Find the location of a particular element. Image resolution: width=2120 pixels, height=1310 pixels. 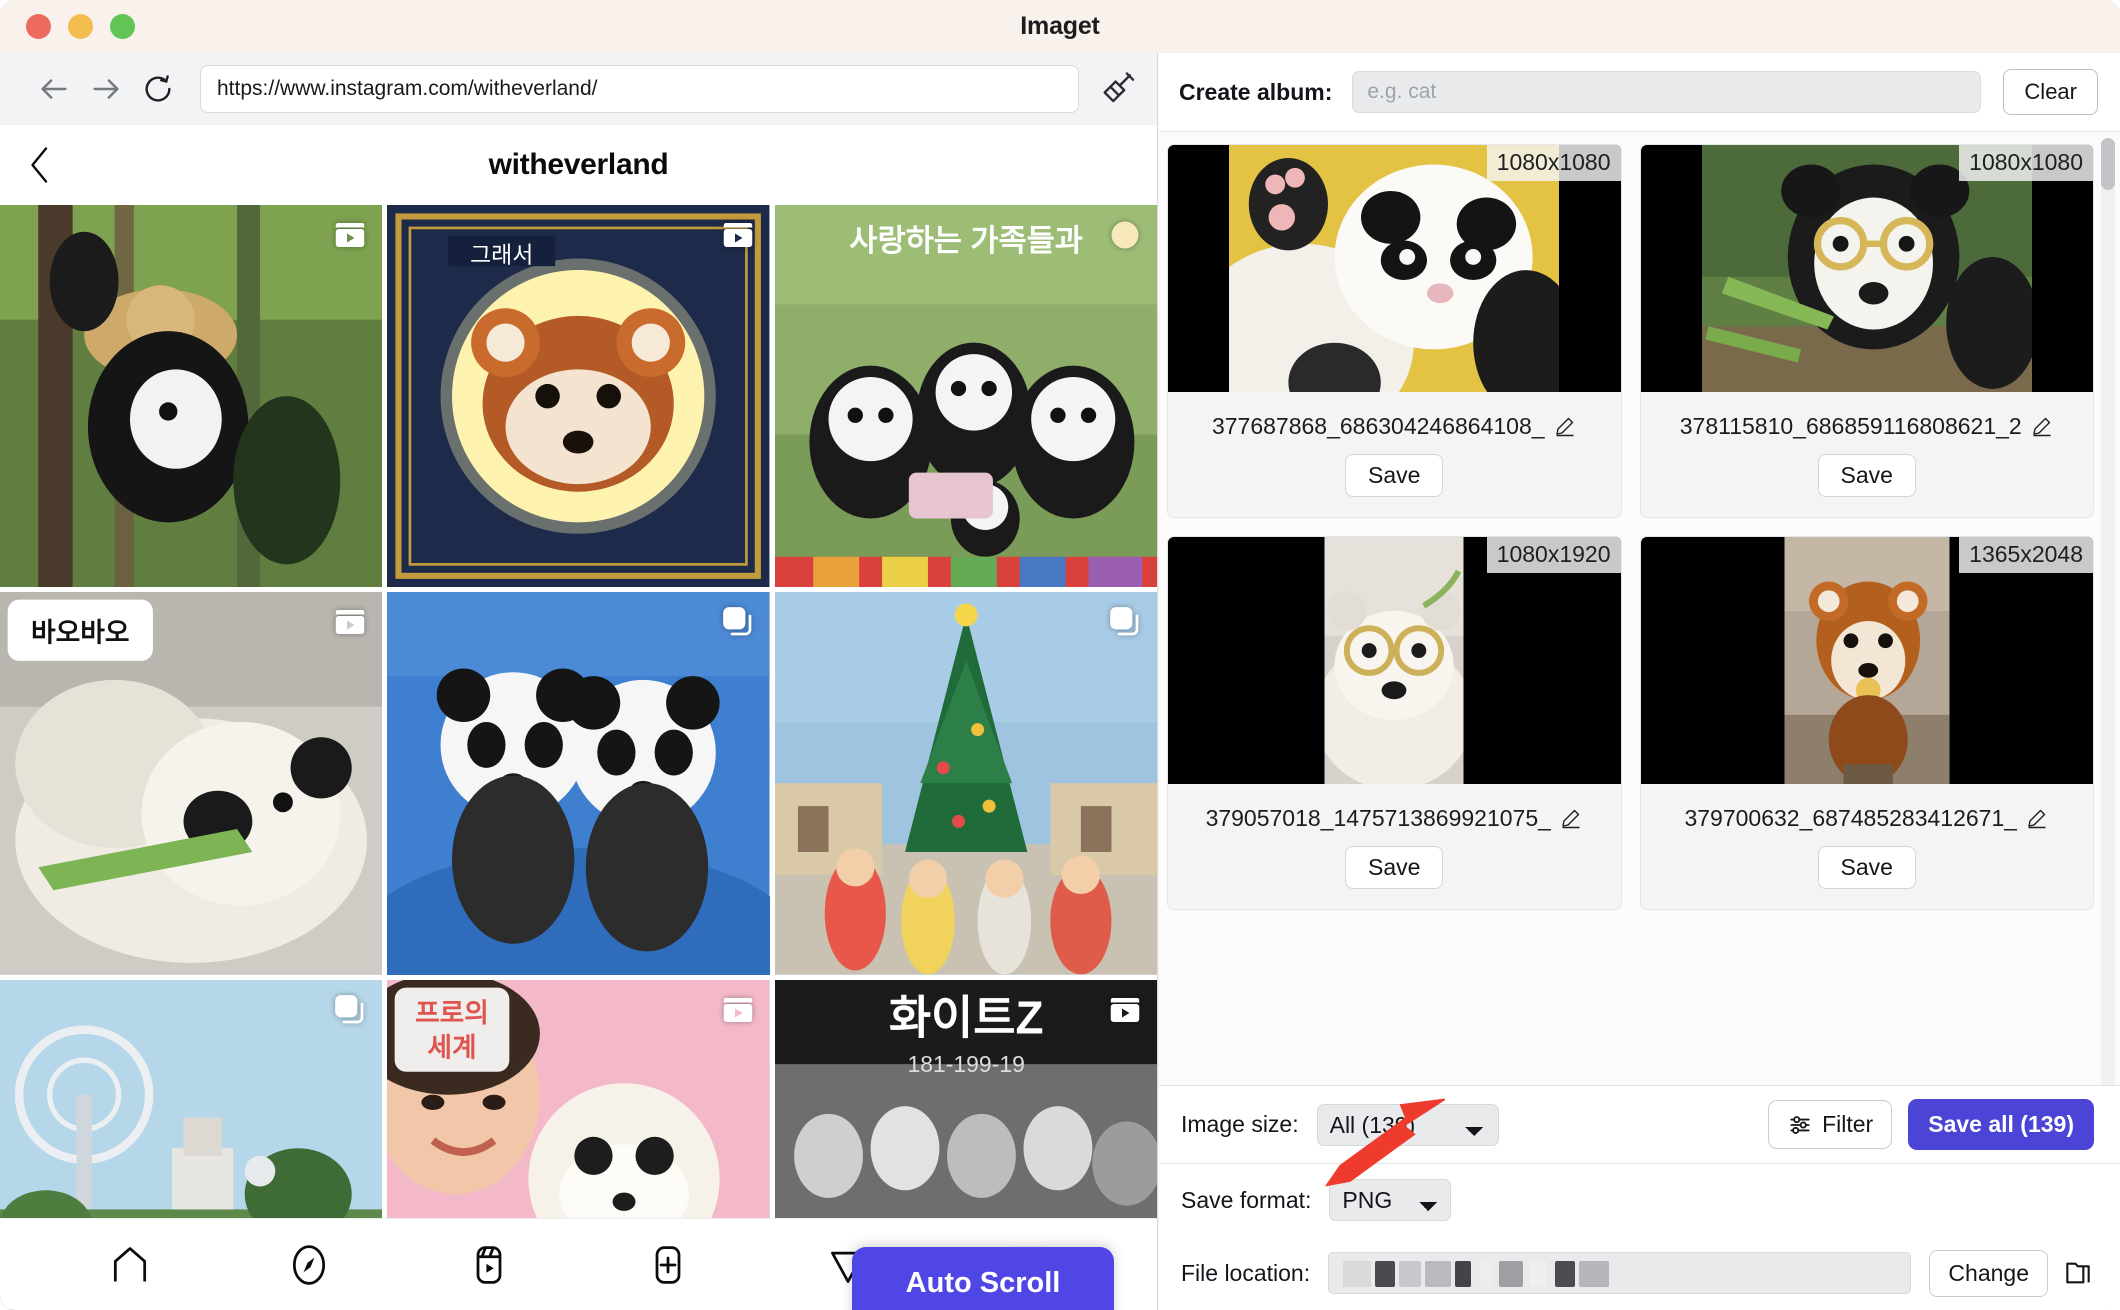

image-size-select: All (139) is located at coordinates (1407, 1124).